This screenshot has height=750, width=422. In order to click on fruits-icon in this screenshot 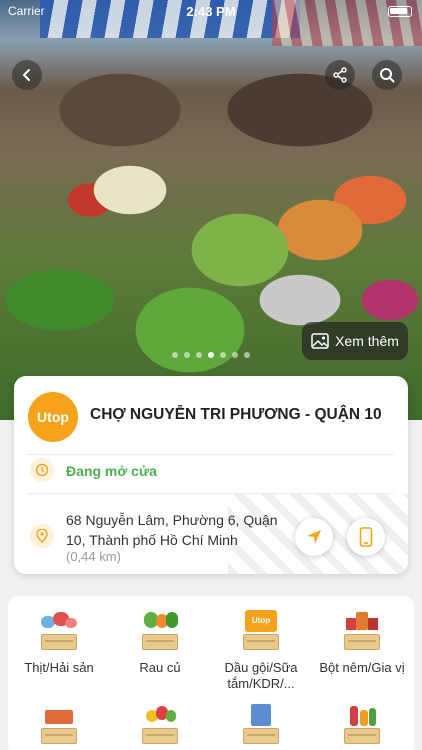, I will do `click(160, 724)`.